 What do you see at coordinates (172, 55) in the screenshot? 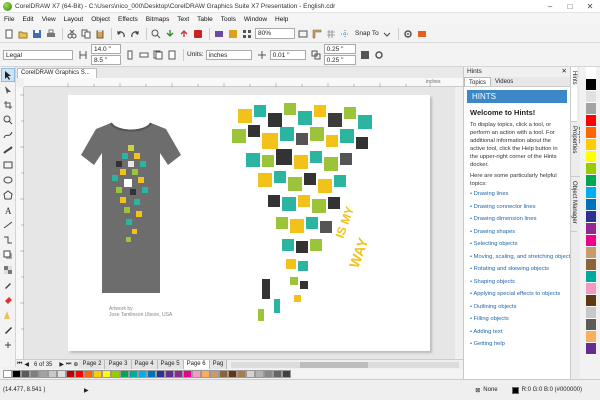
I see `current-page-icon` at bounding box center [172, 55].